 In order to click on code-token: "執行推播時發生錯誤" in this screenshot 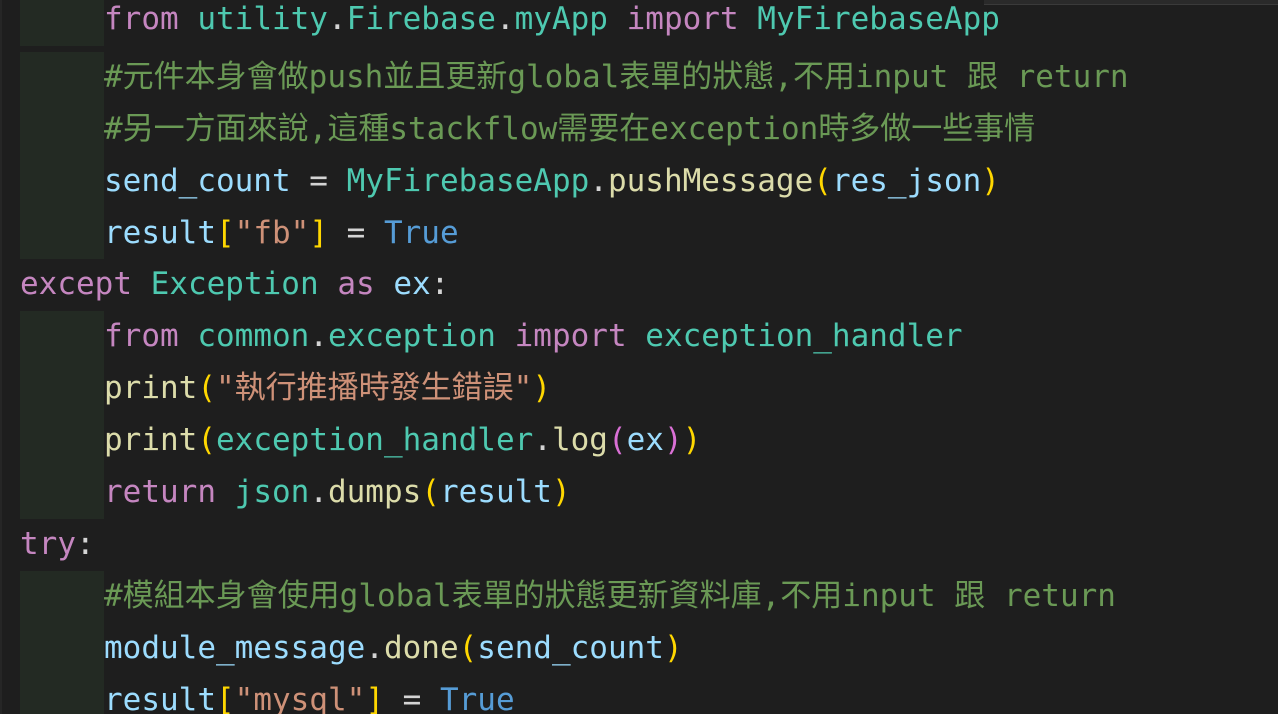, I will do `click(374, 388)`.